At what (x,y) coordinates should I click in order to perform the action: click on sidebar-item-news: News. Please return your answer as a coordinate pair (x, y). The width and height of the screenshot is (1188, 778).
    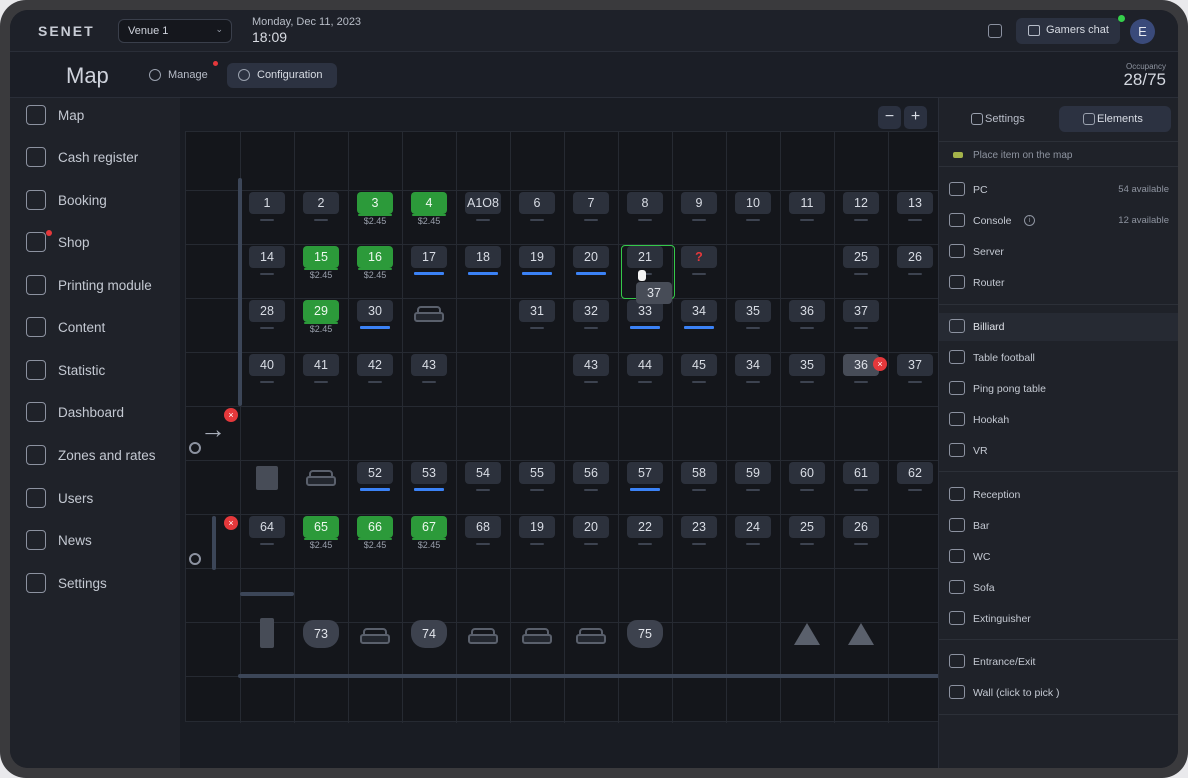
    Looking at the image, I should click on (95, 540).